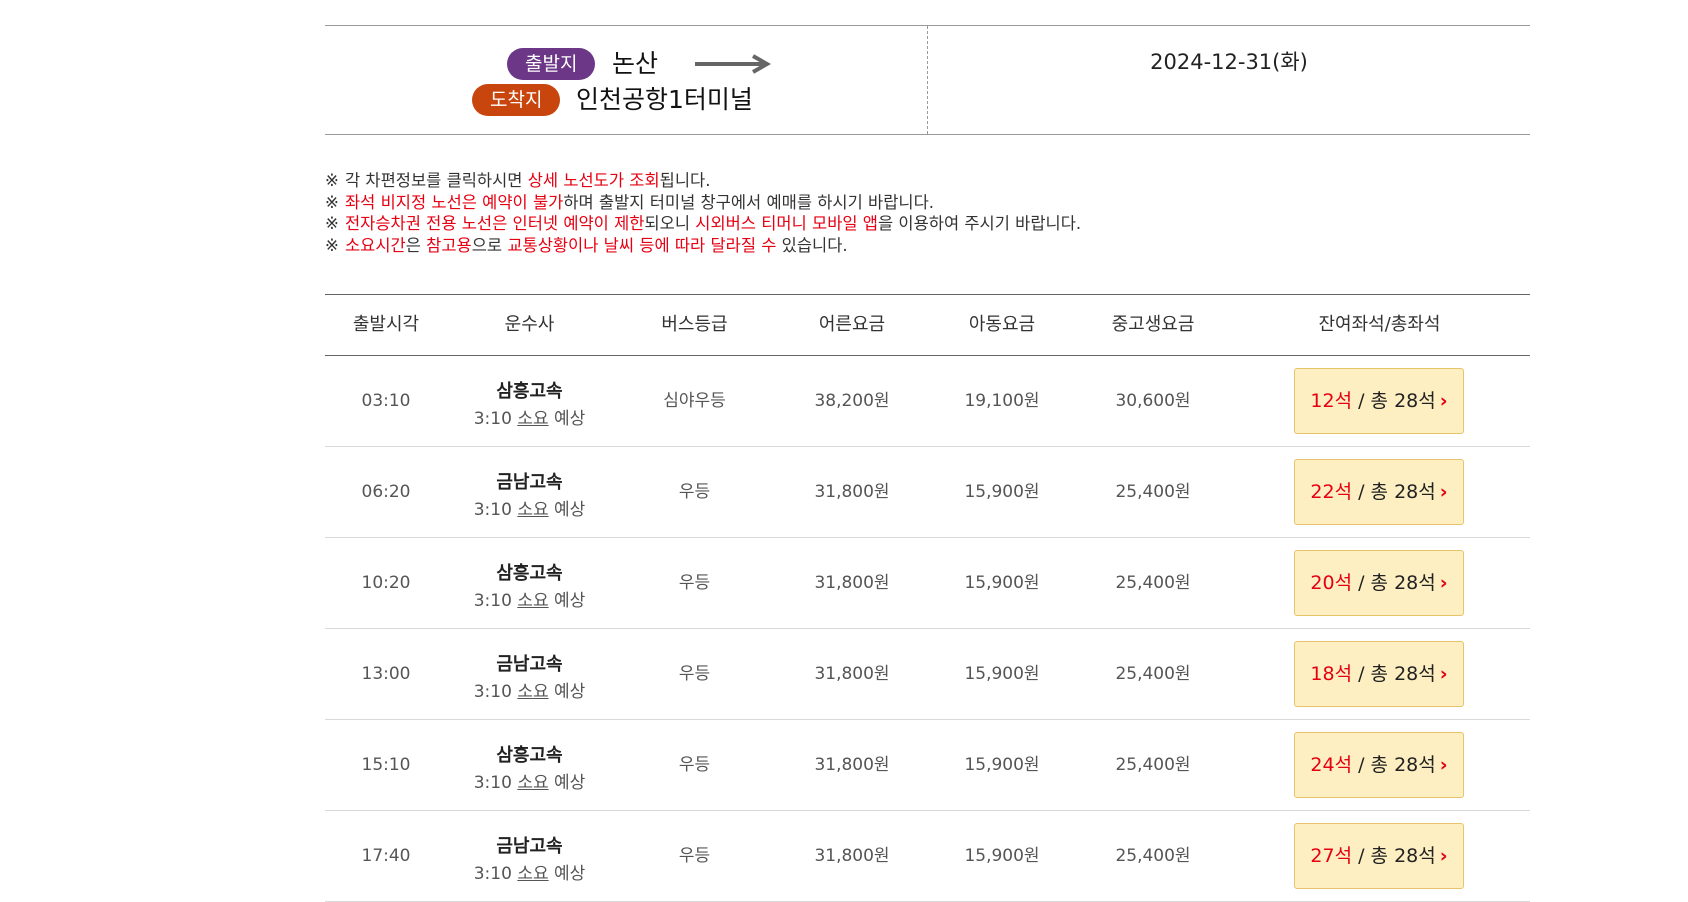 The width and height of the screenshot is (1688, 902). What do you see at coordinates (670, 223) in the screenshot?
I see `notice-text: 되오니` at bounding box center [670, 223].